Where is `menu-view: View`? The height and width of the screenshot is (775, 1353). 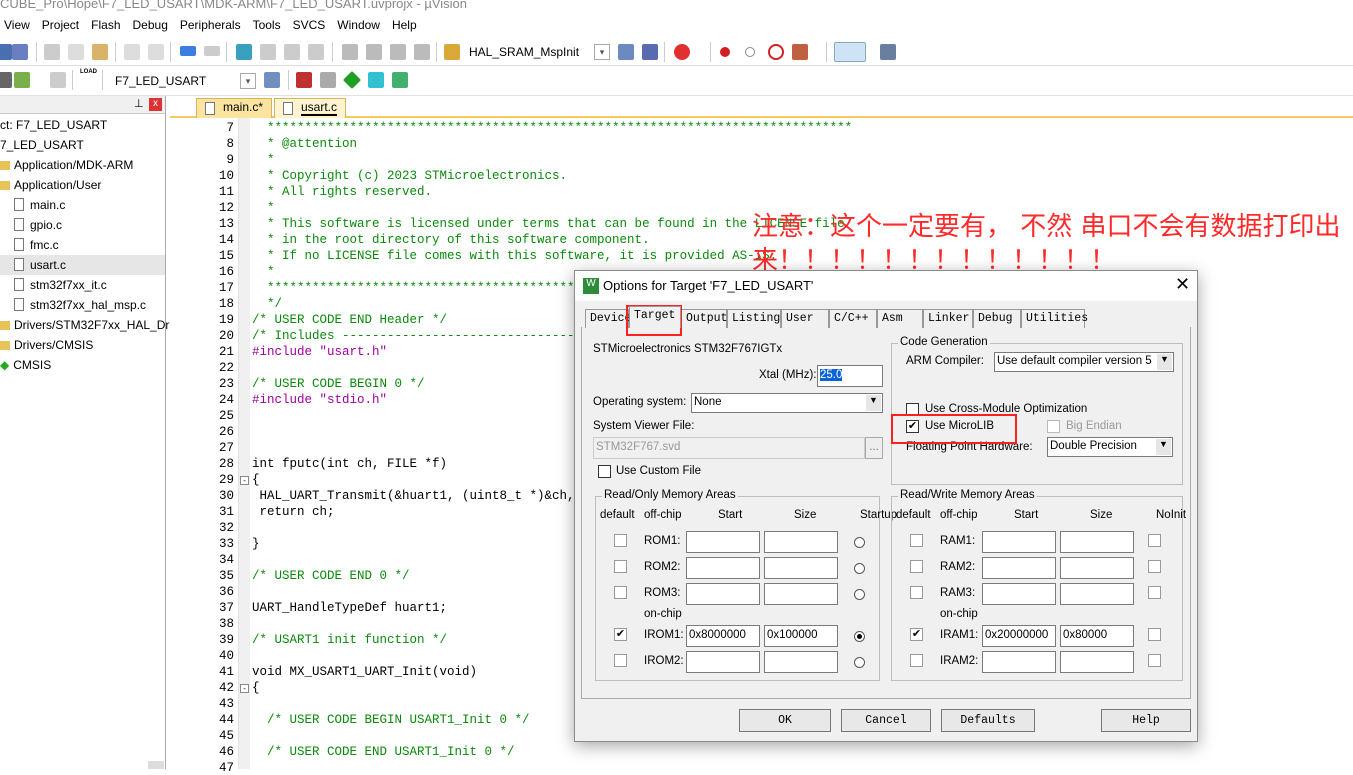 menu-view: View is located at coordinates (19, 26).